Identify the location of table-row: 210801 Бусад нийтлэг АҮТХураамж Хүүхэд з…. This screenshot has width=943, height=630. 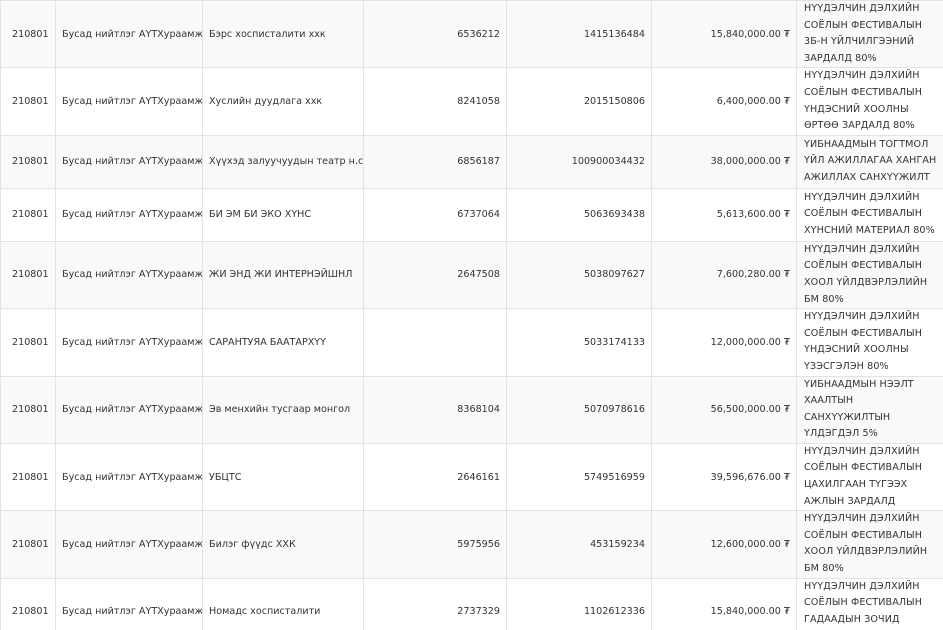
(471, 162).